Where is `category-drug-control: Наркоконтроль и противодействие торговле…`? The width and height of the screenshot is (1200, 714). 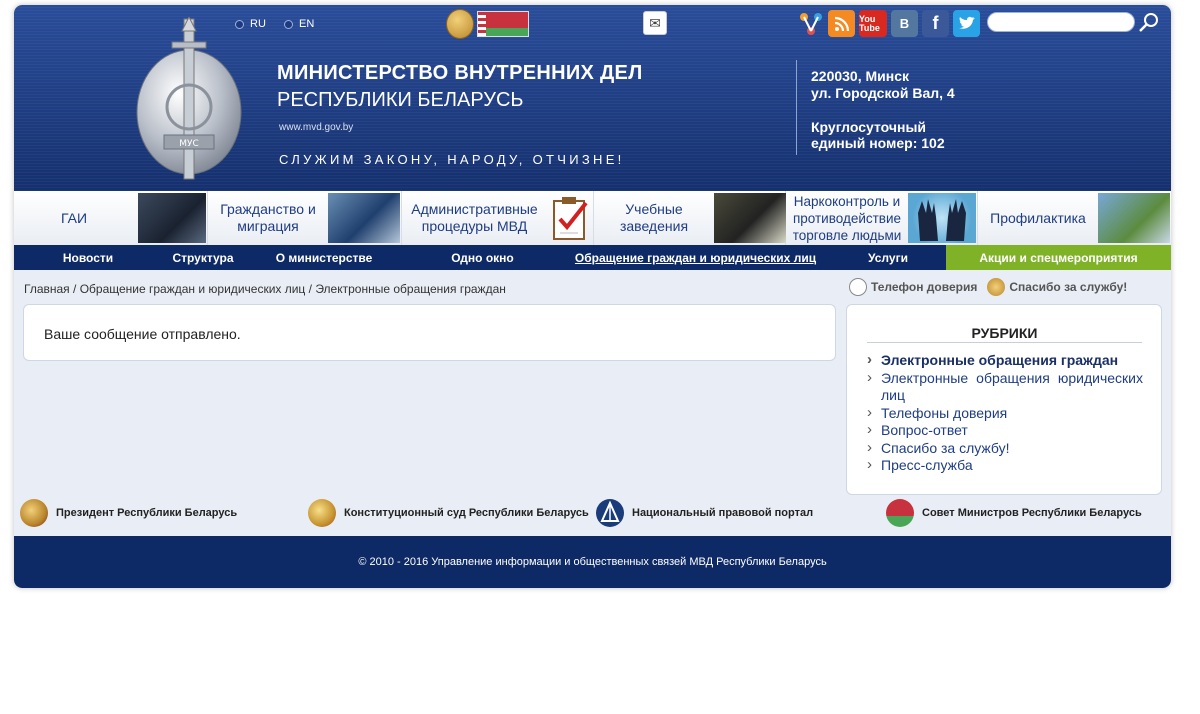
category-drug-control: Наркоконтроль и противодействие торговле… is located at coordinates (882, 218).